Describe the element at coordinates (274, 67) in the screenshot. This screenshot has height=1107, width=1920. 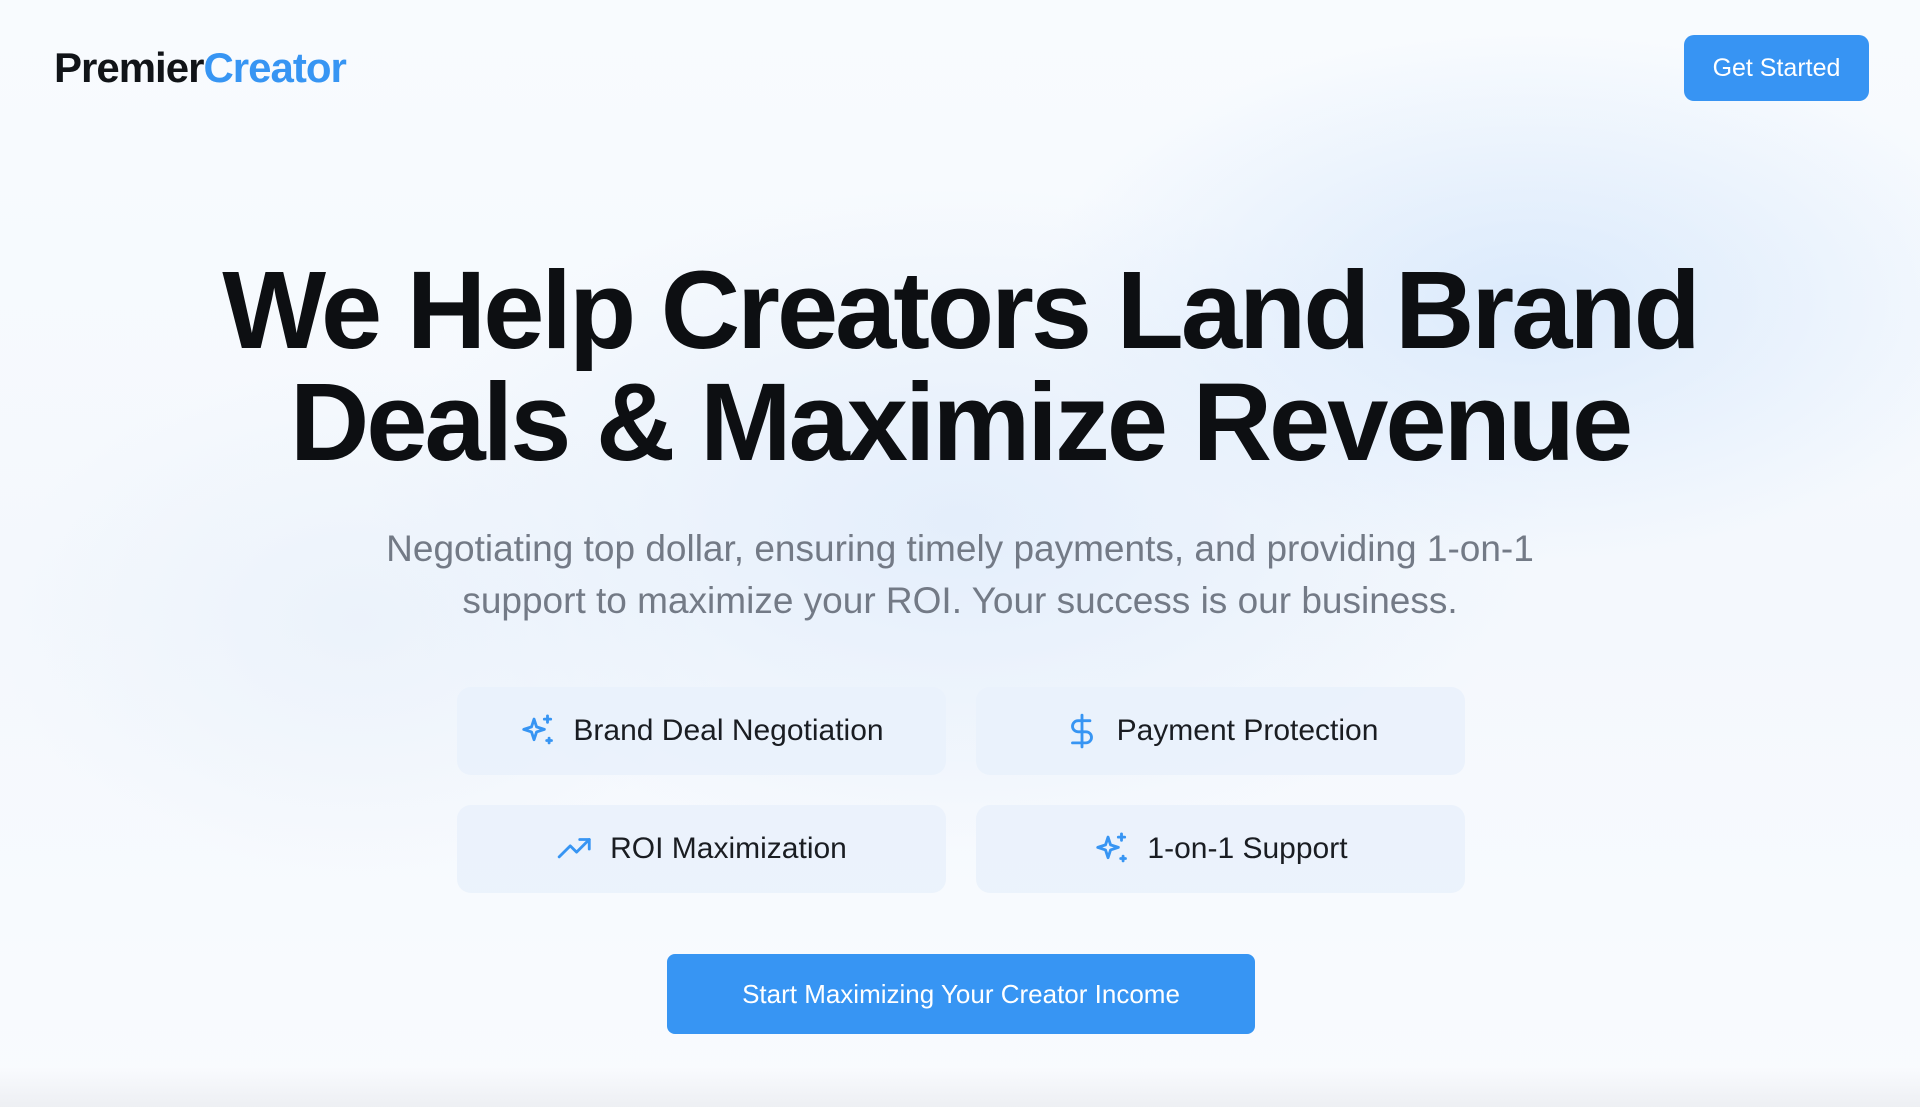
I see `brand-logo-accent: Creator` at that location.